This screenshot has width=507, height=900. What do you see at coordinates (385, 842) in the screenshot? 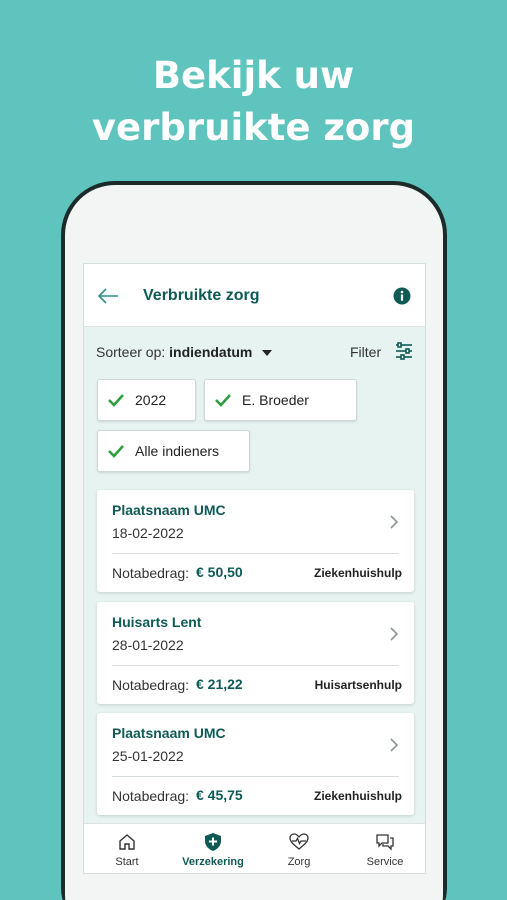
I see `chat-icon` at bounding box center [385, 842].